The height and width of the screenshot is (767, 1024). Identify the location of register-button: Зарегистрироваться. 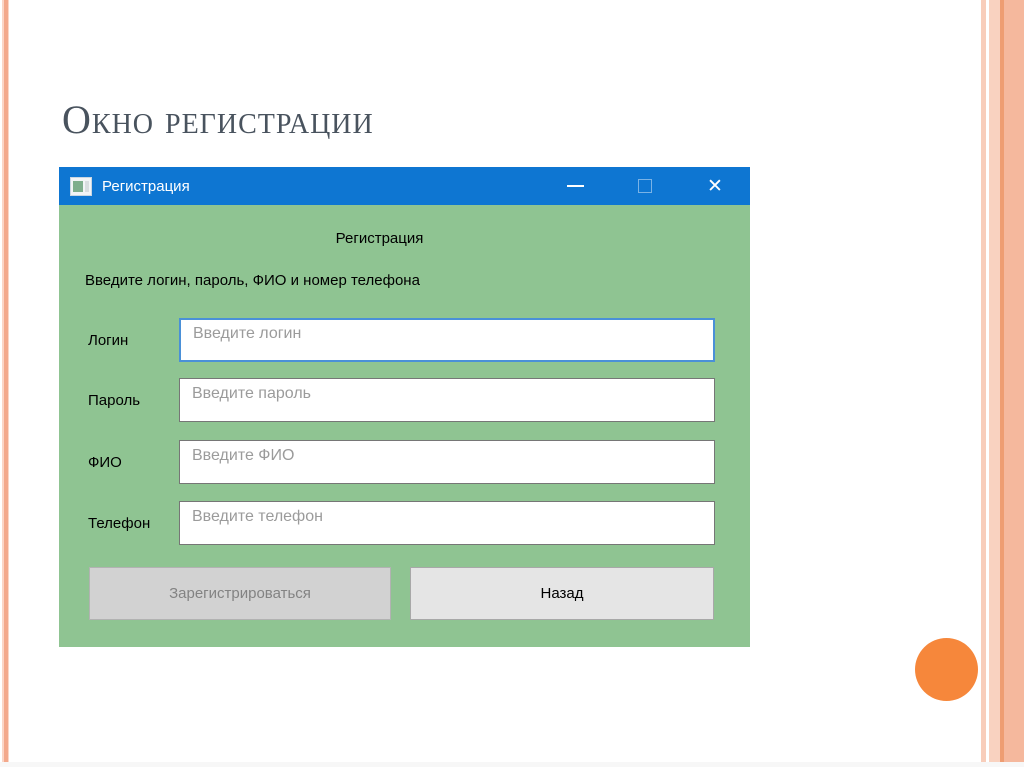
(240, 593).